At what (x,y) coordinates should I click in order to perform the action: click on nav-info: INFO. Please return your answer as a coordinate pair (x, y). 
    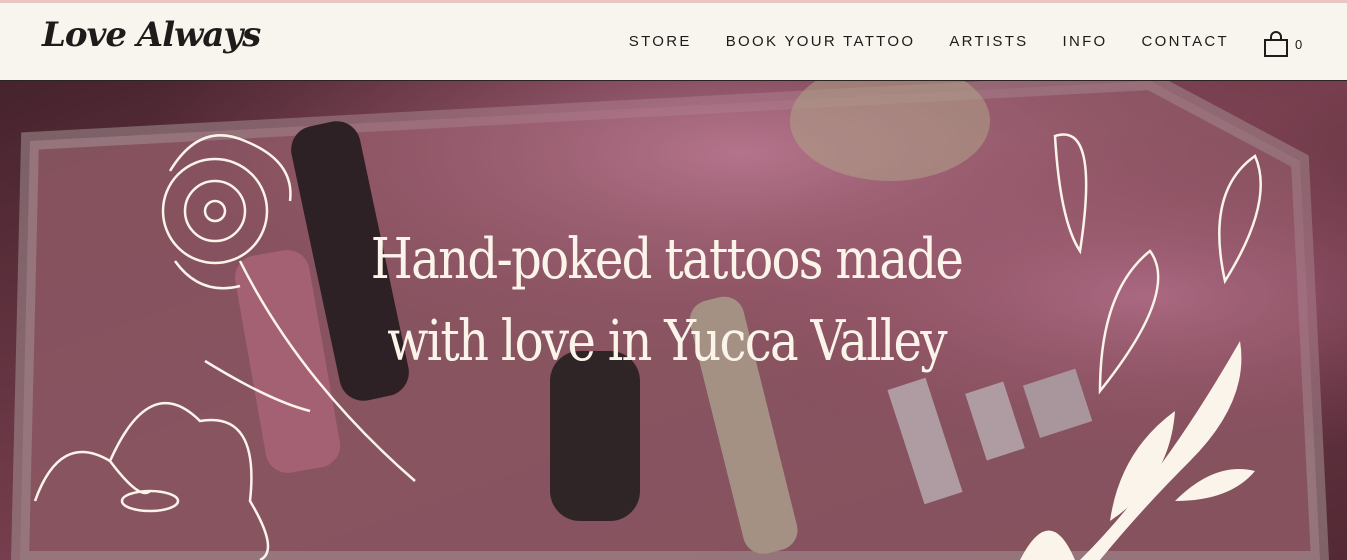
    Looking at the image, I should click on (1084, 41).